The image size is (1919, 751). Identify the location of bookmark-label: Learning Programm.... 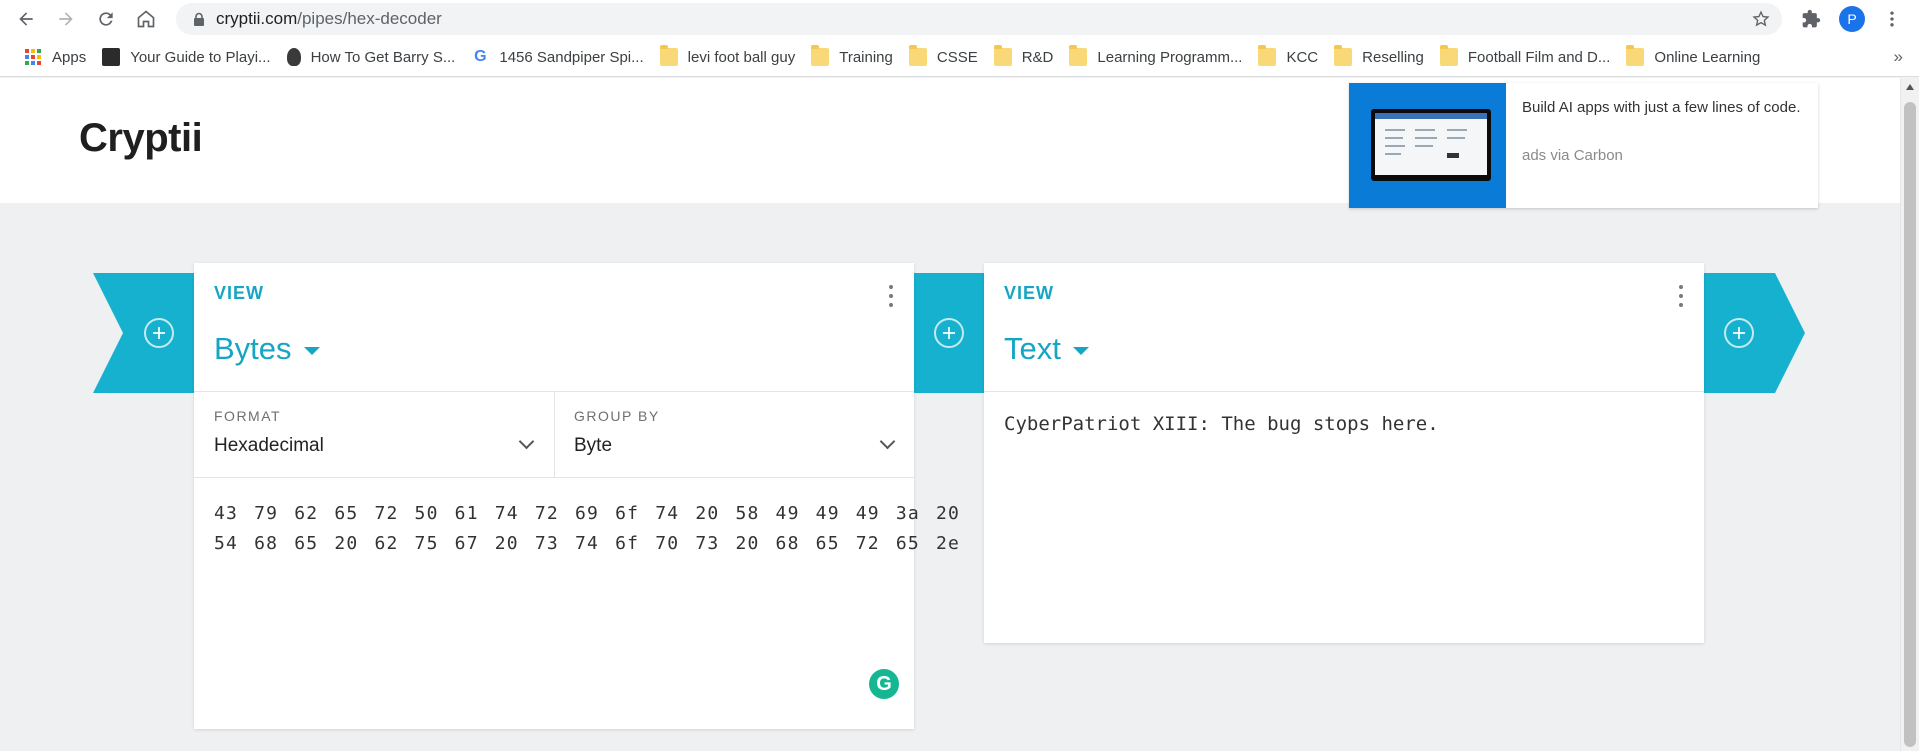
(1170, 57).